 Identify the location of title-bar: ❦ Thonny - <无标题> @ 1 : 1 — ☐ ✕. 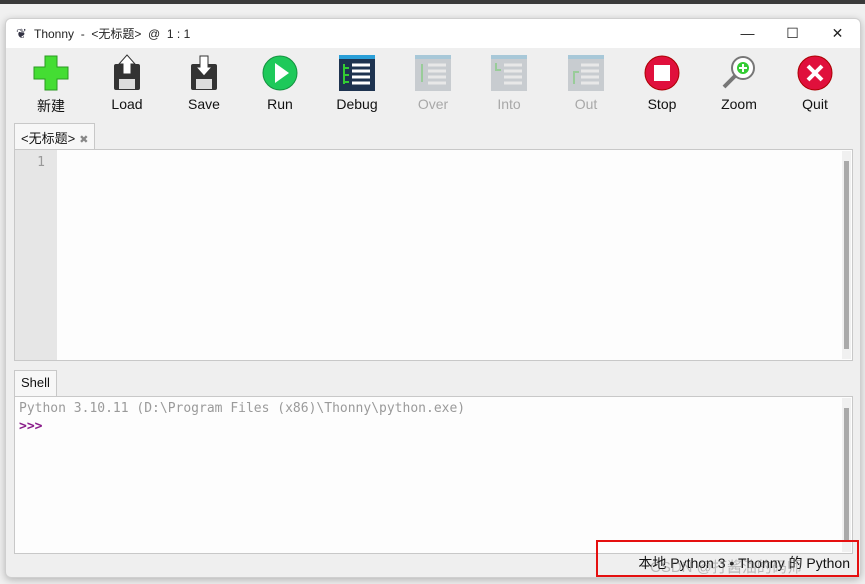
(433, 33).